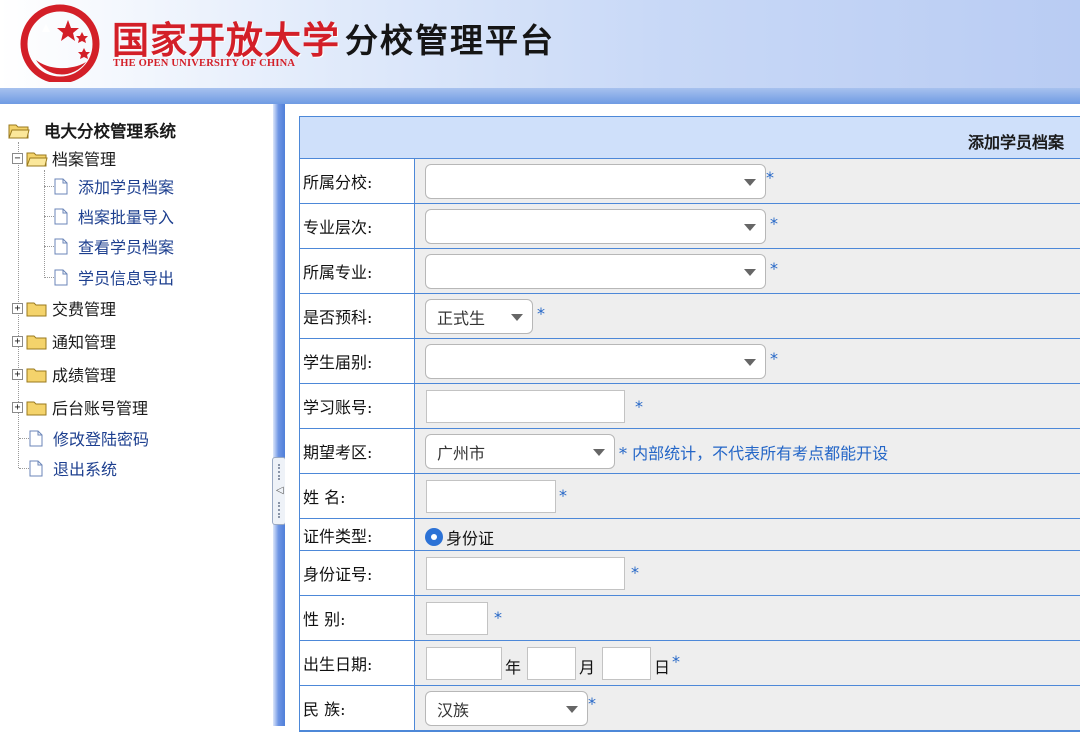 Image resolution: width=1080 pixels, height=732 pixels. What do you see at coordinates (114, 246) in the screenshot?
I see `sidebar-item-view-records: 查看学员档案` at bounding box center [114, 246].